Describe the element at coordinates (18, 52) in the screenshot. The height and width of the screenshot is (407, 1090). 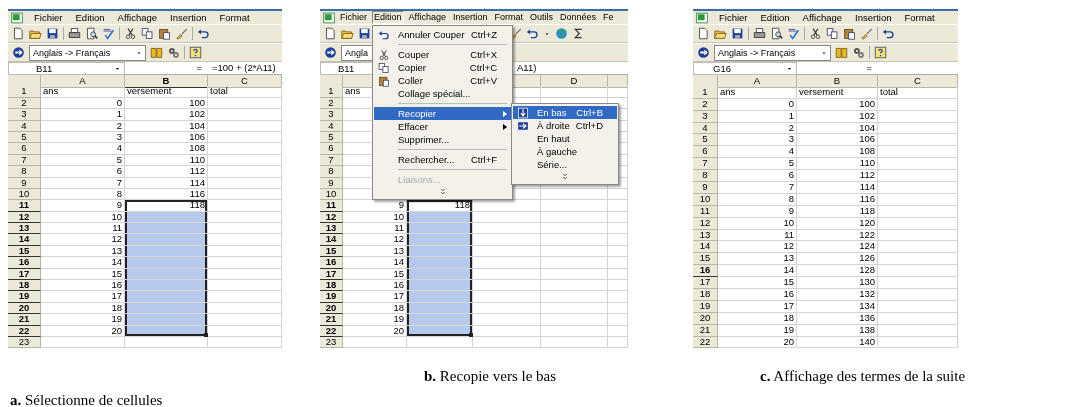
I see `translate-icon` at that location.